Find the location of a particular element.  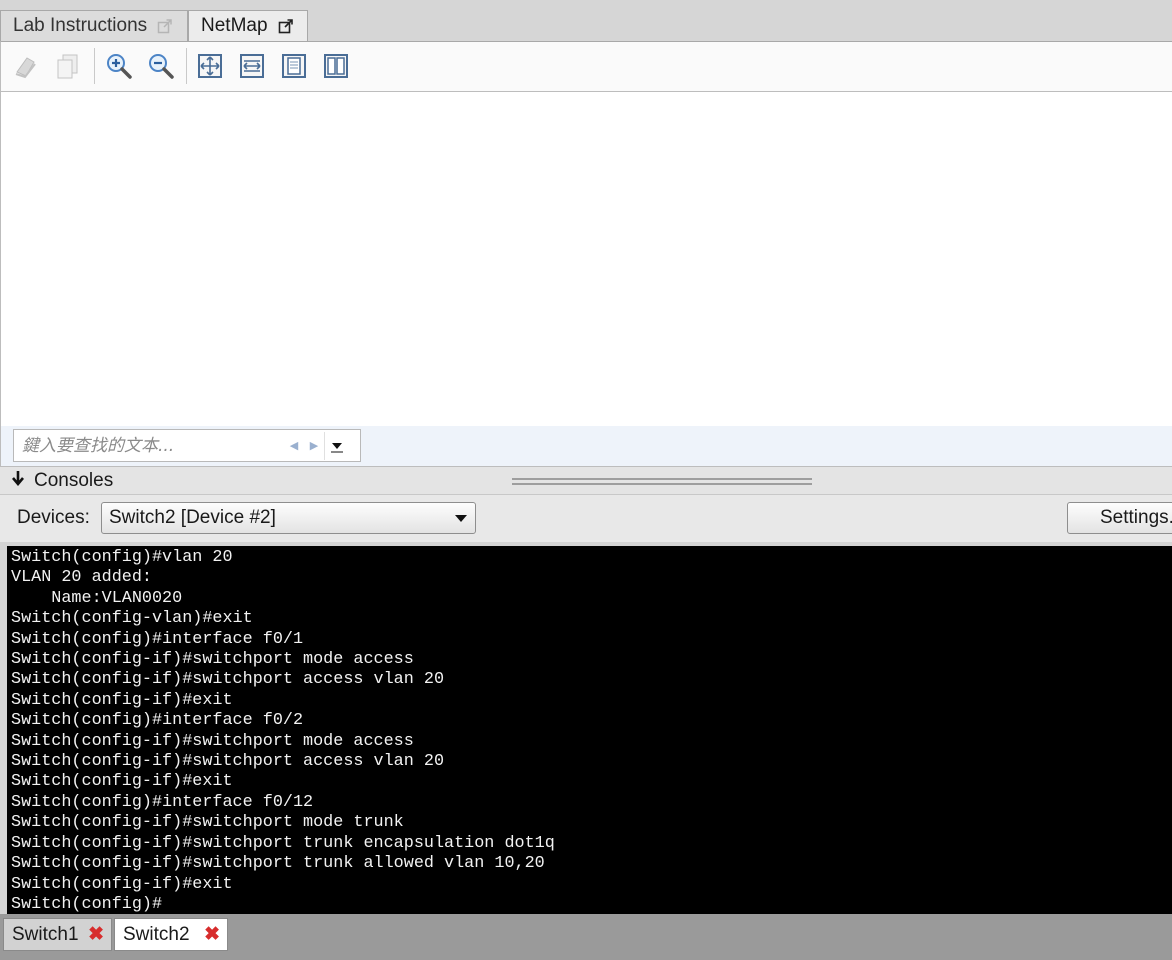

find-box: ◀ ▶ is located at coordinates (187, 445).